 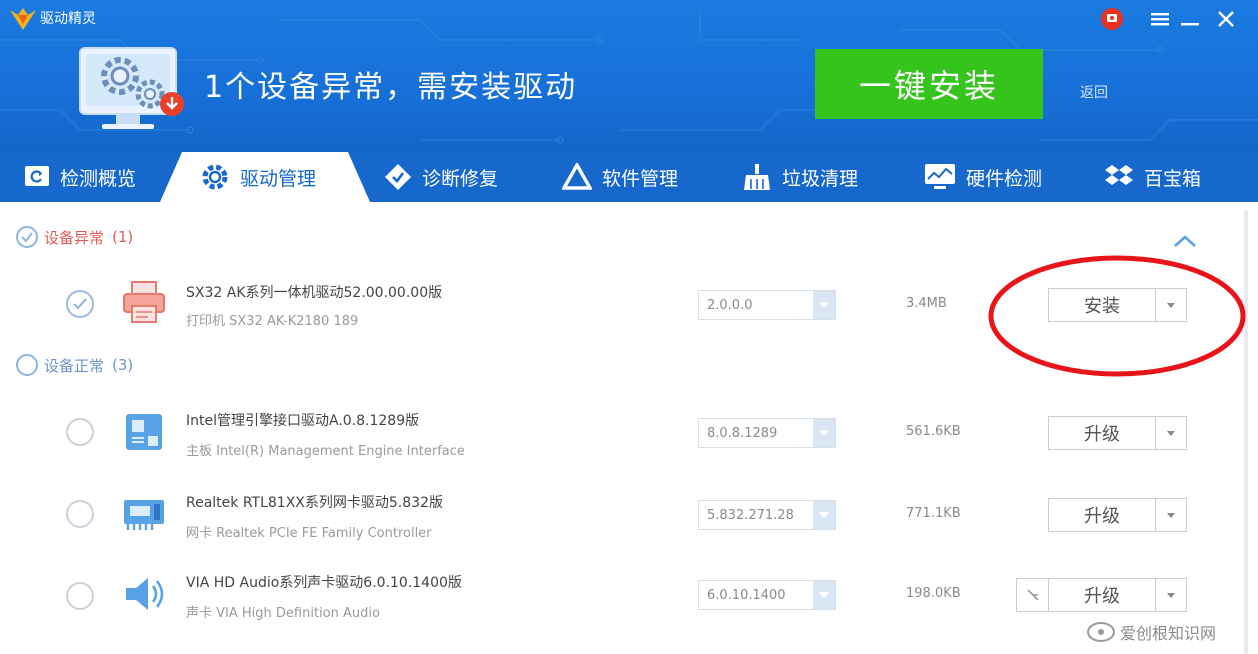 I want to click on tab-label: 硬件检测, so click(x=1004, y=178).